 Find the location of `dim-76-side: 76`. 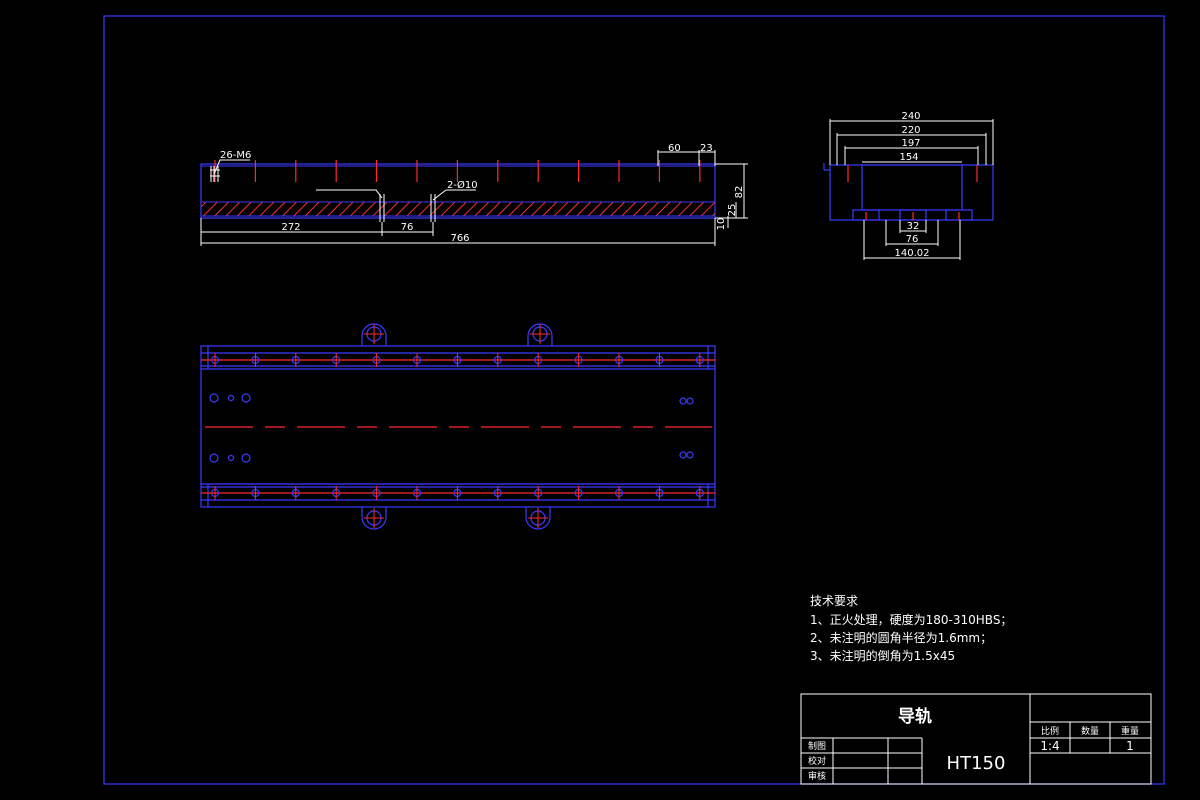

dim-76-side: 76 is located at coordinates (912, 239).